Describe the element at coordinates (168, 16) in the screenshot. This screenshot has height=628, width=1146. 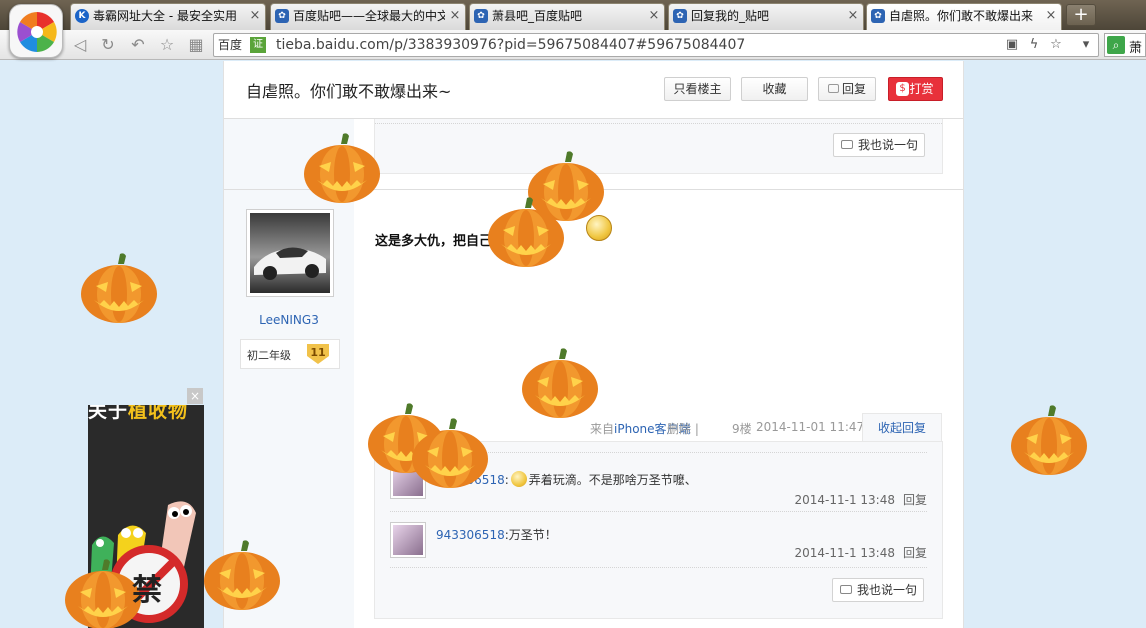
I see `tab-duba: K 毒霸网址大全 - 最安全实用 ×` at that location.